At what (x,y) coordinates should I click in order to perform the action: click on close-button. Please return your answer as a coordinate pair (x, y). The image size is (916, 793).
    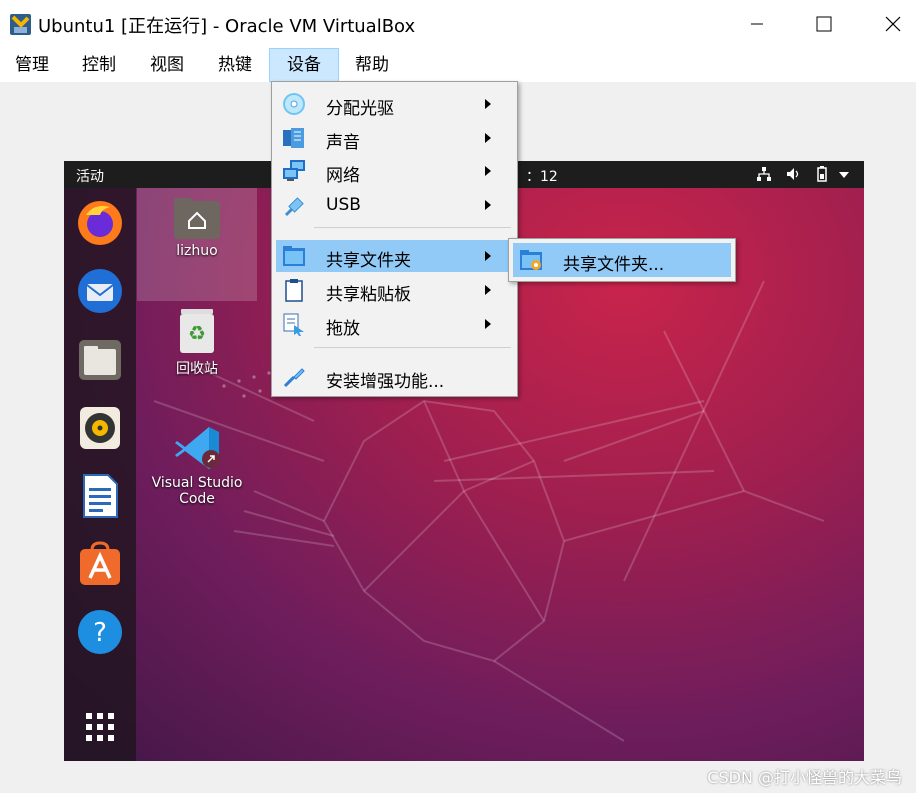
    Looking at the image, I should click on (893, 24).